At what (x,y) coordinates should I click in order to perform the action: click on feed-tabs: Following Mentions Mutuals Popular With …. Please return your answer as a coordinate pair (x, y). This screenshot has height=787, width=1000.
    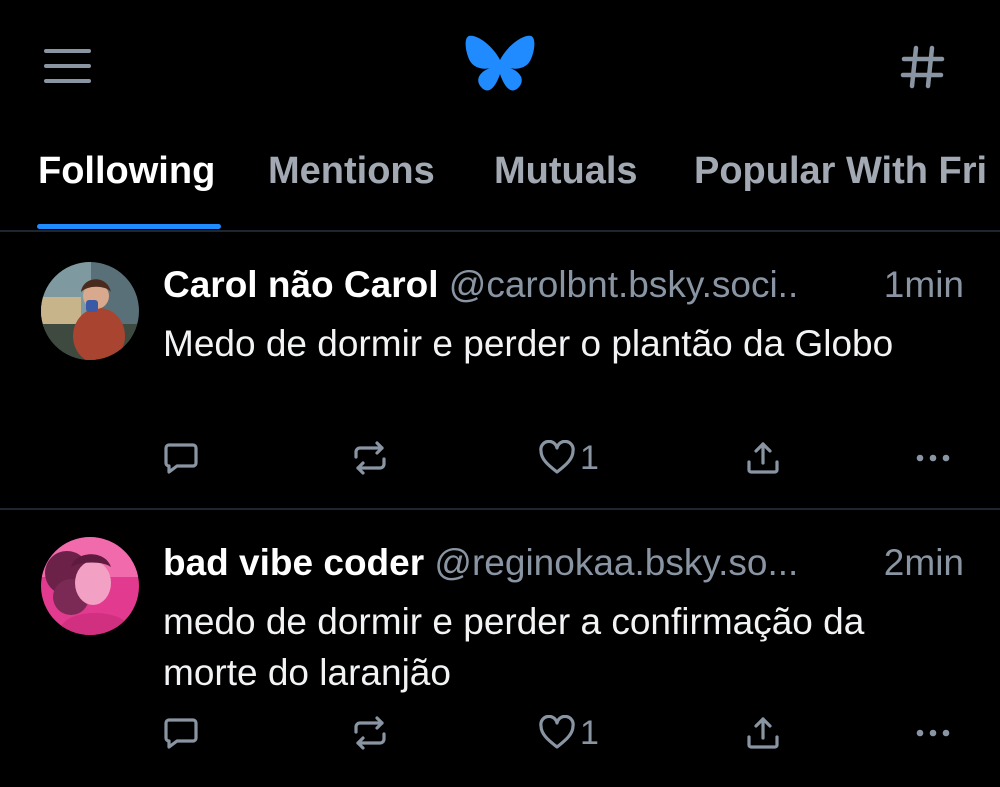
    Looking at the image, I should click on (500, 181).